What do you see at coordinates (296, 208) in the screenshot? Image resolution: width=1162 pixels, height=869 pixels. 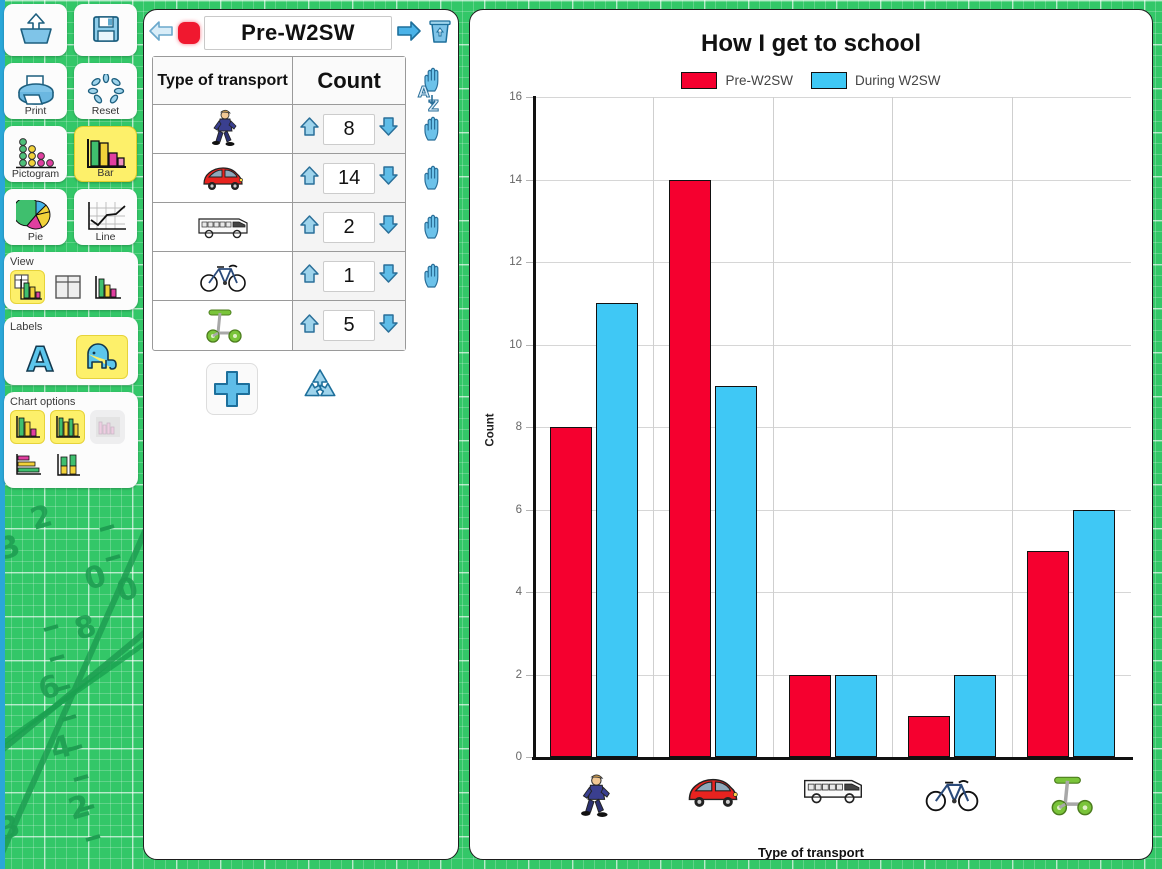 I see `table-row: 2` at bounding box center [296, 208].